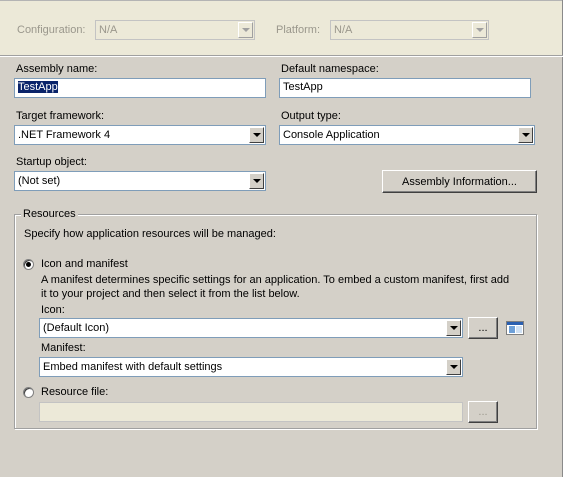 The width and height of the screenshot is (563, 477). What do you see at coordinates (405, 88) in the screenshot?
I see `default-namespace-input: TestApp` at bounding box center [405, 88].